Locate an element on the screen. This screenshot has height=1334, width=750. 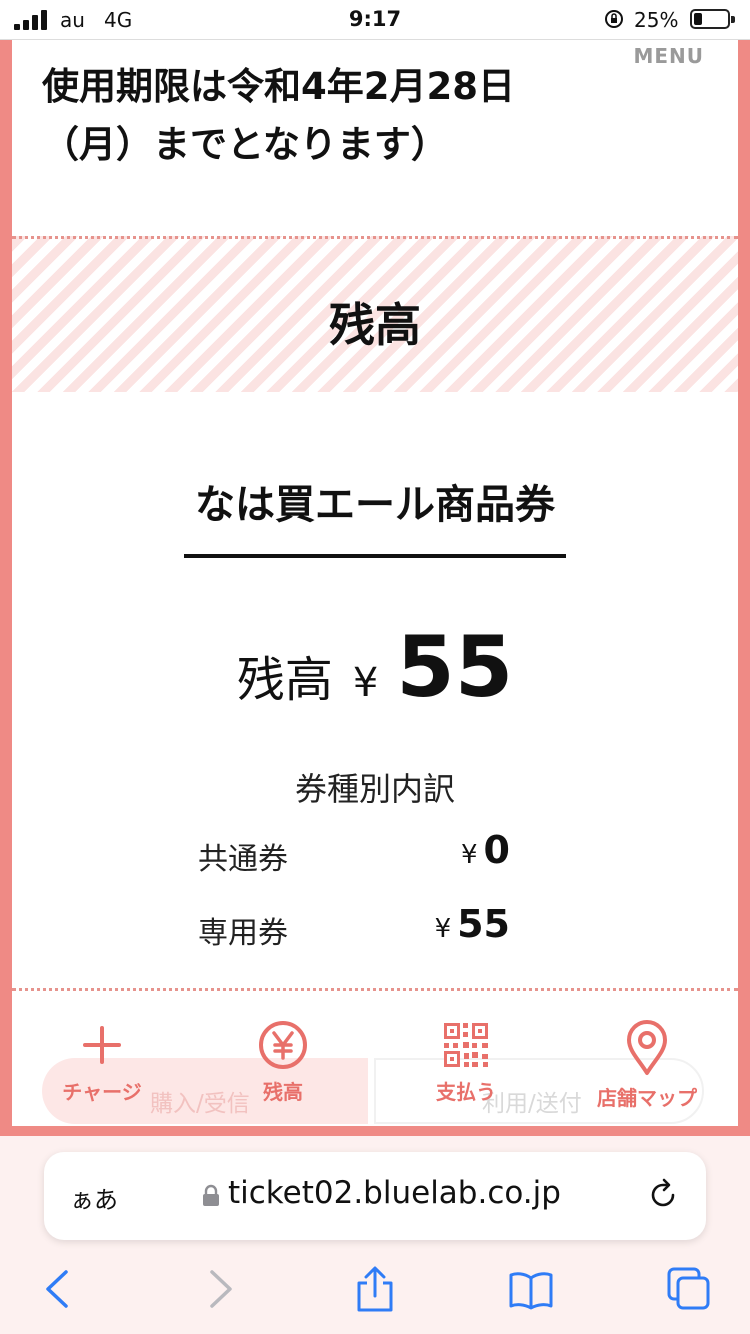
total-balance-label: 残高 is located at coordinates (284, 680).